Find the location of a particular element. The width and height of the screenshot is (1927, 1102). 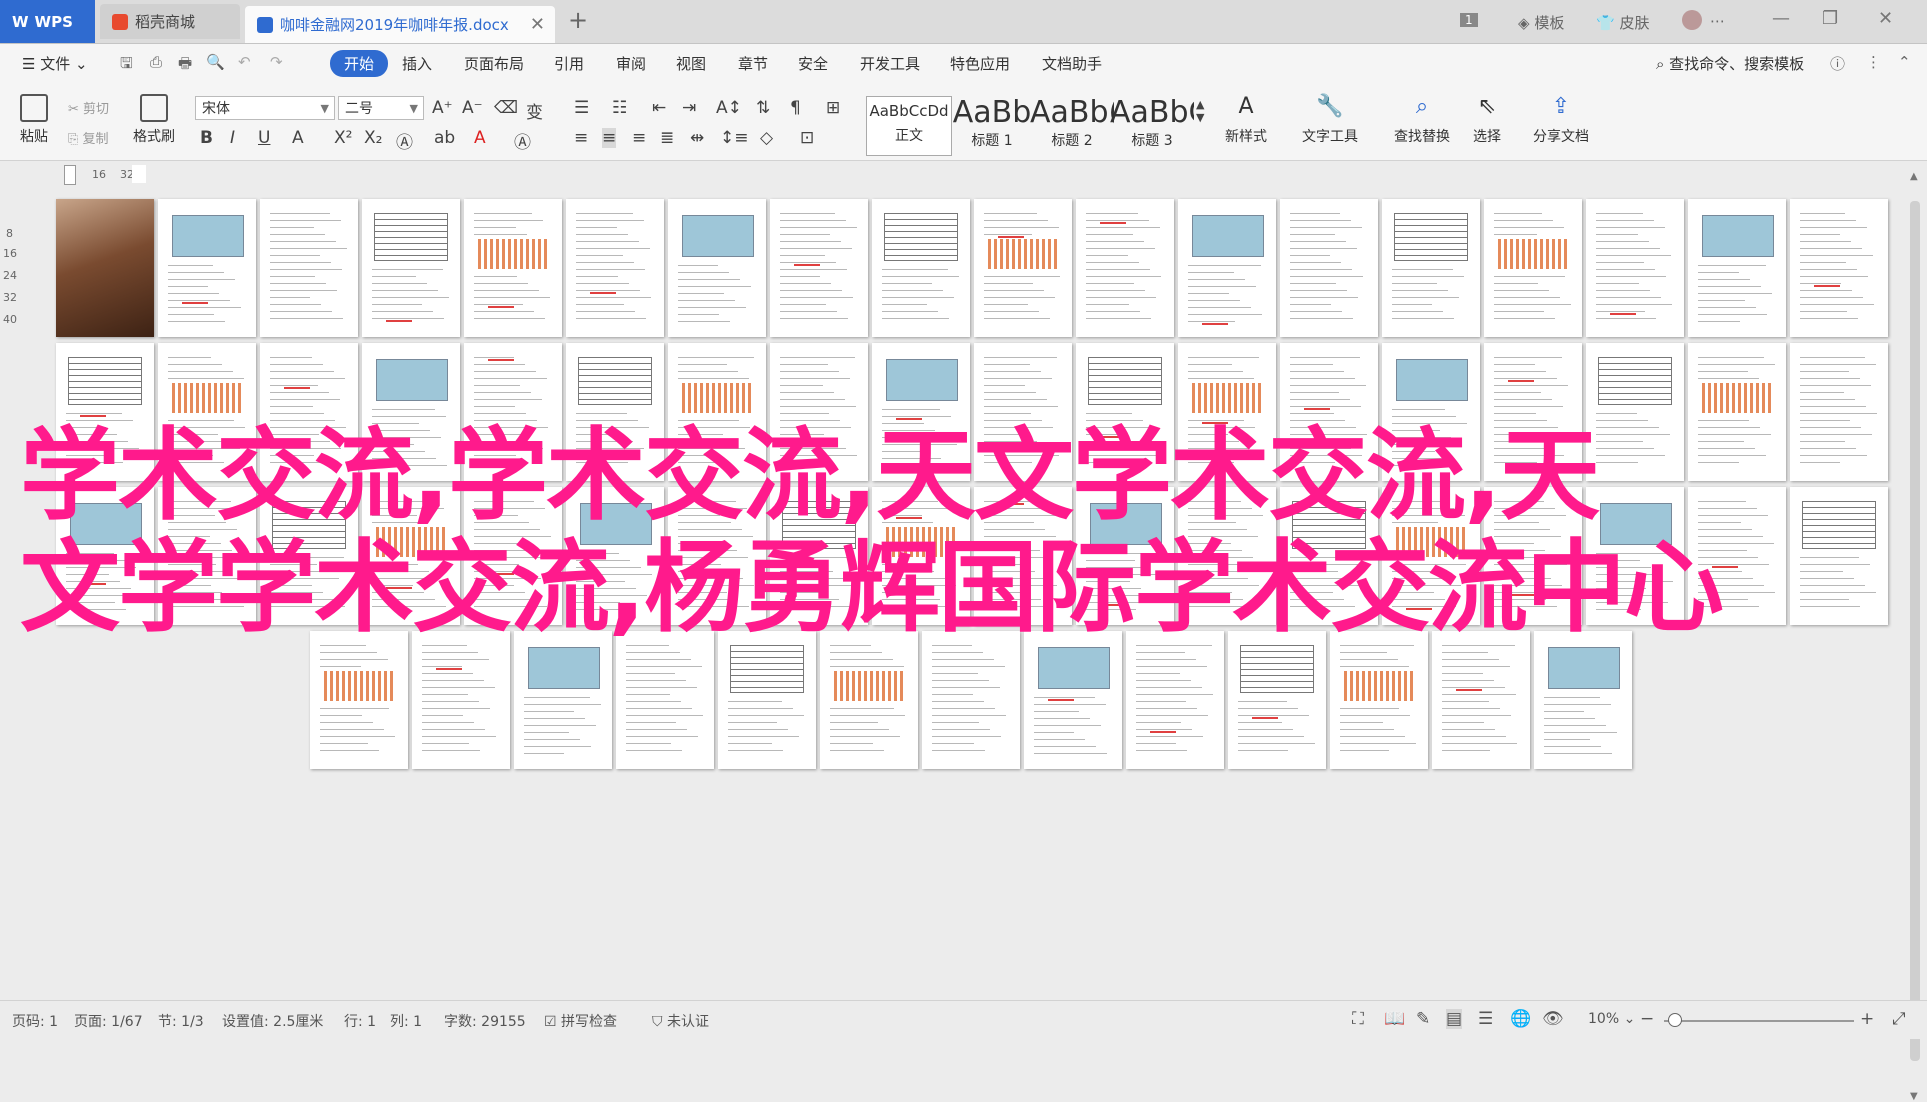

template-button: ◈ 模板 is located at coordinates (1541, 22).